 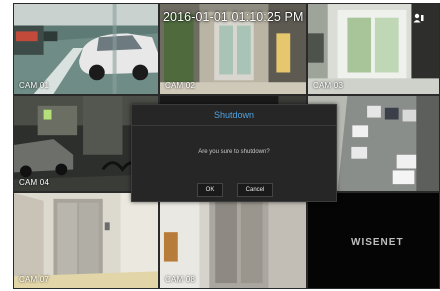 What do you see at coordinates (34, 85) in the screenshot?
I see `camera-label: CAM 01` at bounding box center [34, 85].